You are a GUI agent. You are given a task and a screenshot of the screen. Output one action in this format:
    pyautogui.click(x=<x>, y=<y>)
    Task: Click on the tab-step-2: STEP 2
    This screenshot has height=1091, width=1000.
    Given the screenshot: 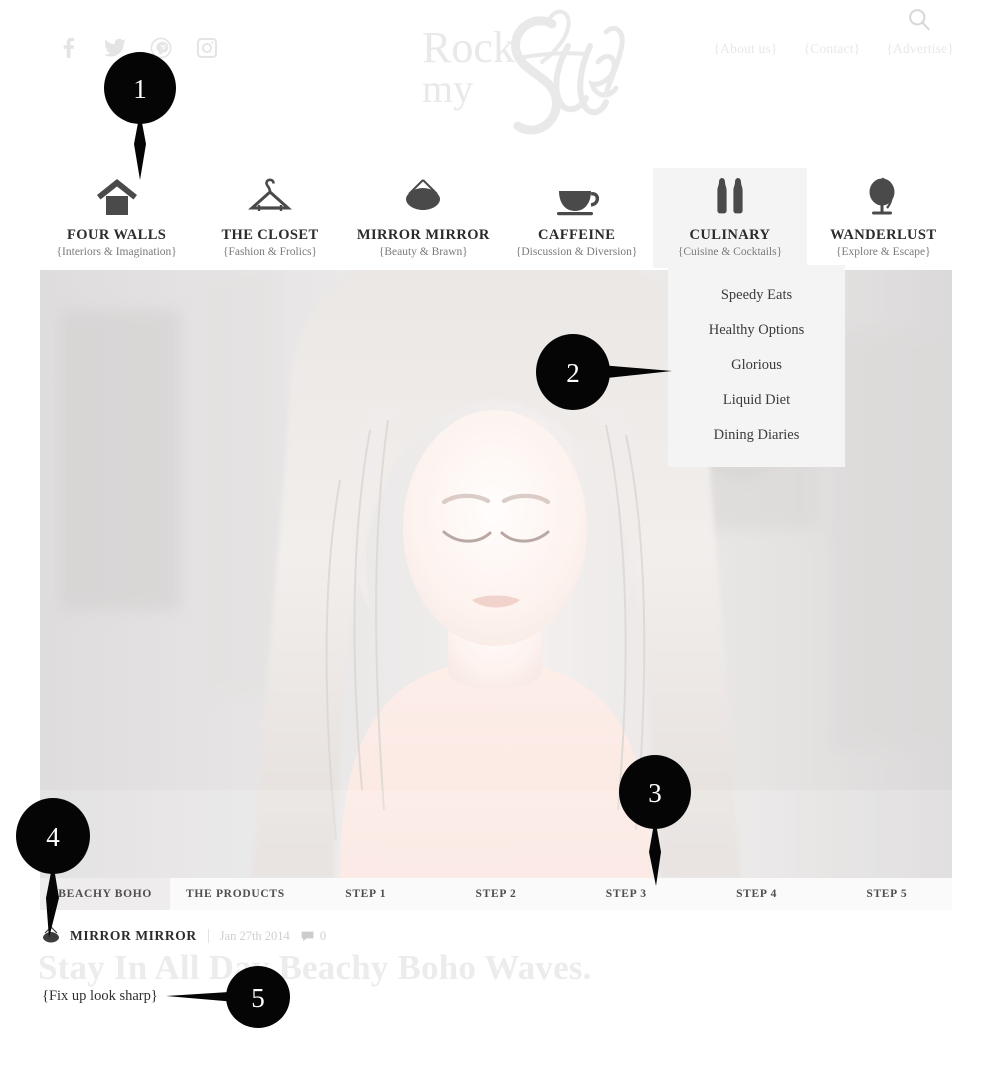 What is the action you would take?
    pyautogui.click(x=496, y=894)
    